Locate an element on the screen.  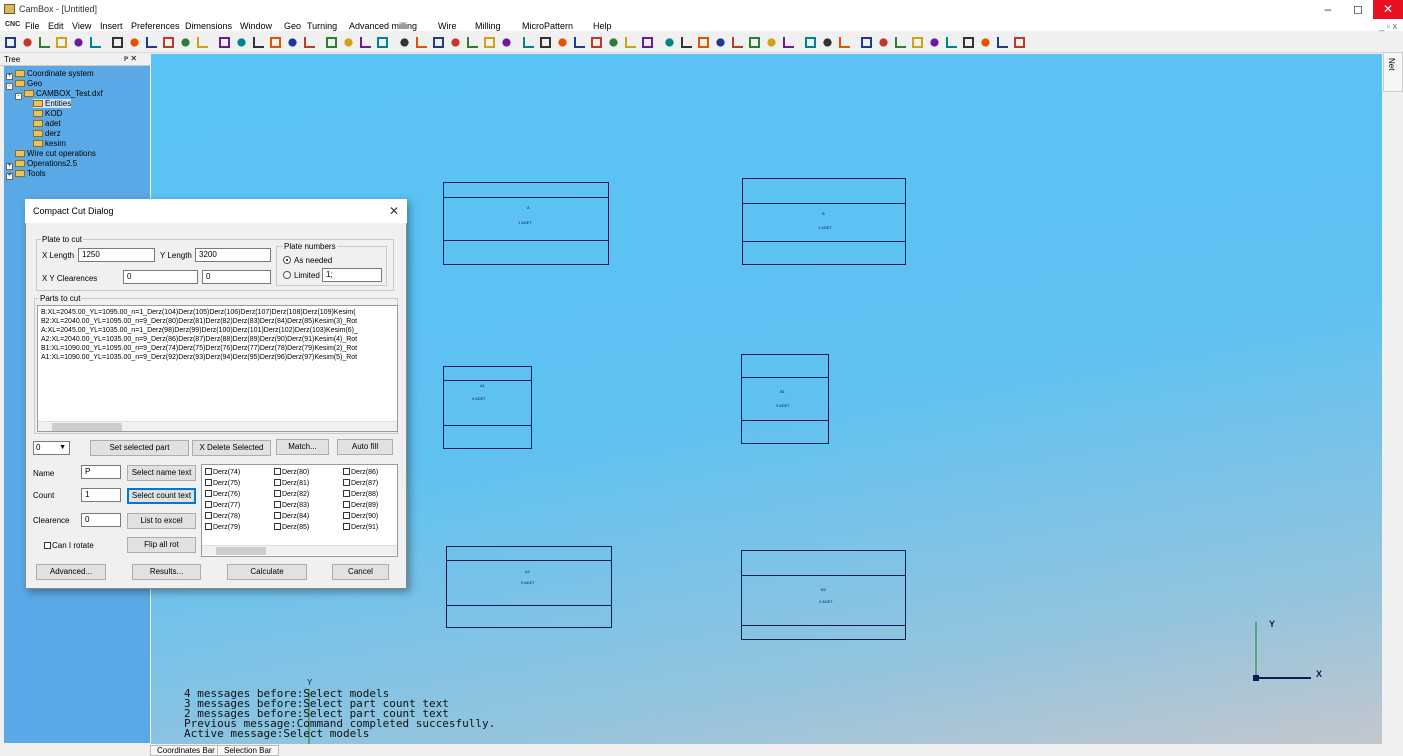
help-icon is located at coordinates (78, 42).